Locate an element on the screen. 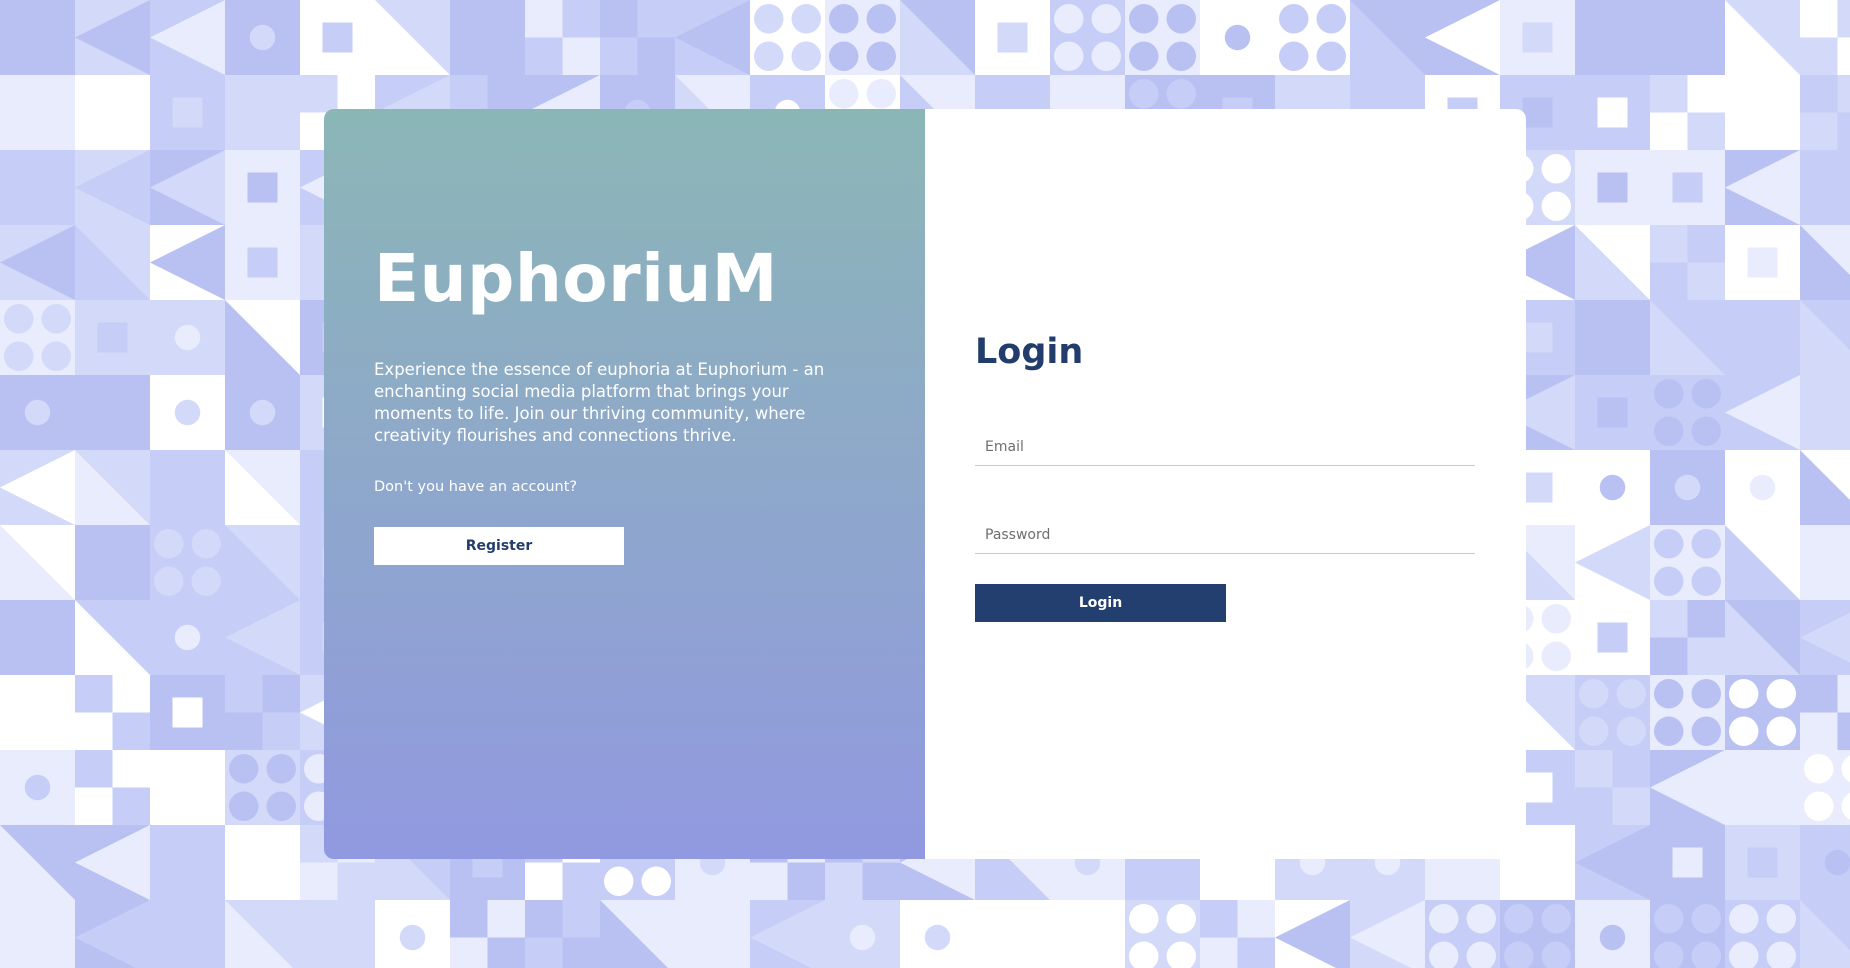  email-field is located at coordinates (1225, 447).